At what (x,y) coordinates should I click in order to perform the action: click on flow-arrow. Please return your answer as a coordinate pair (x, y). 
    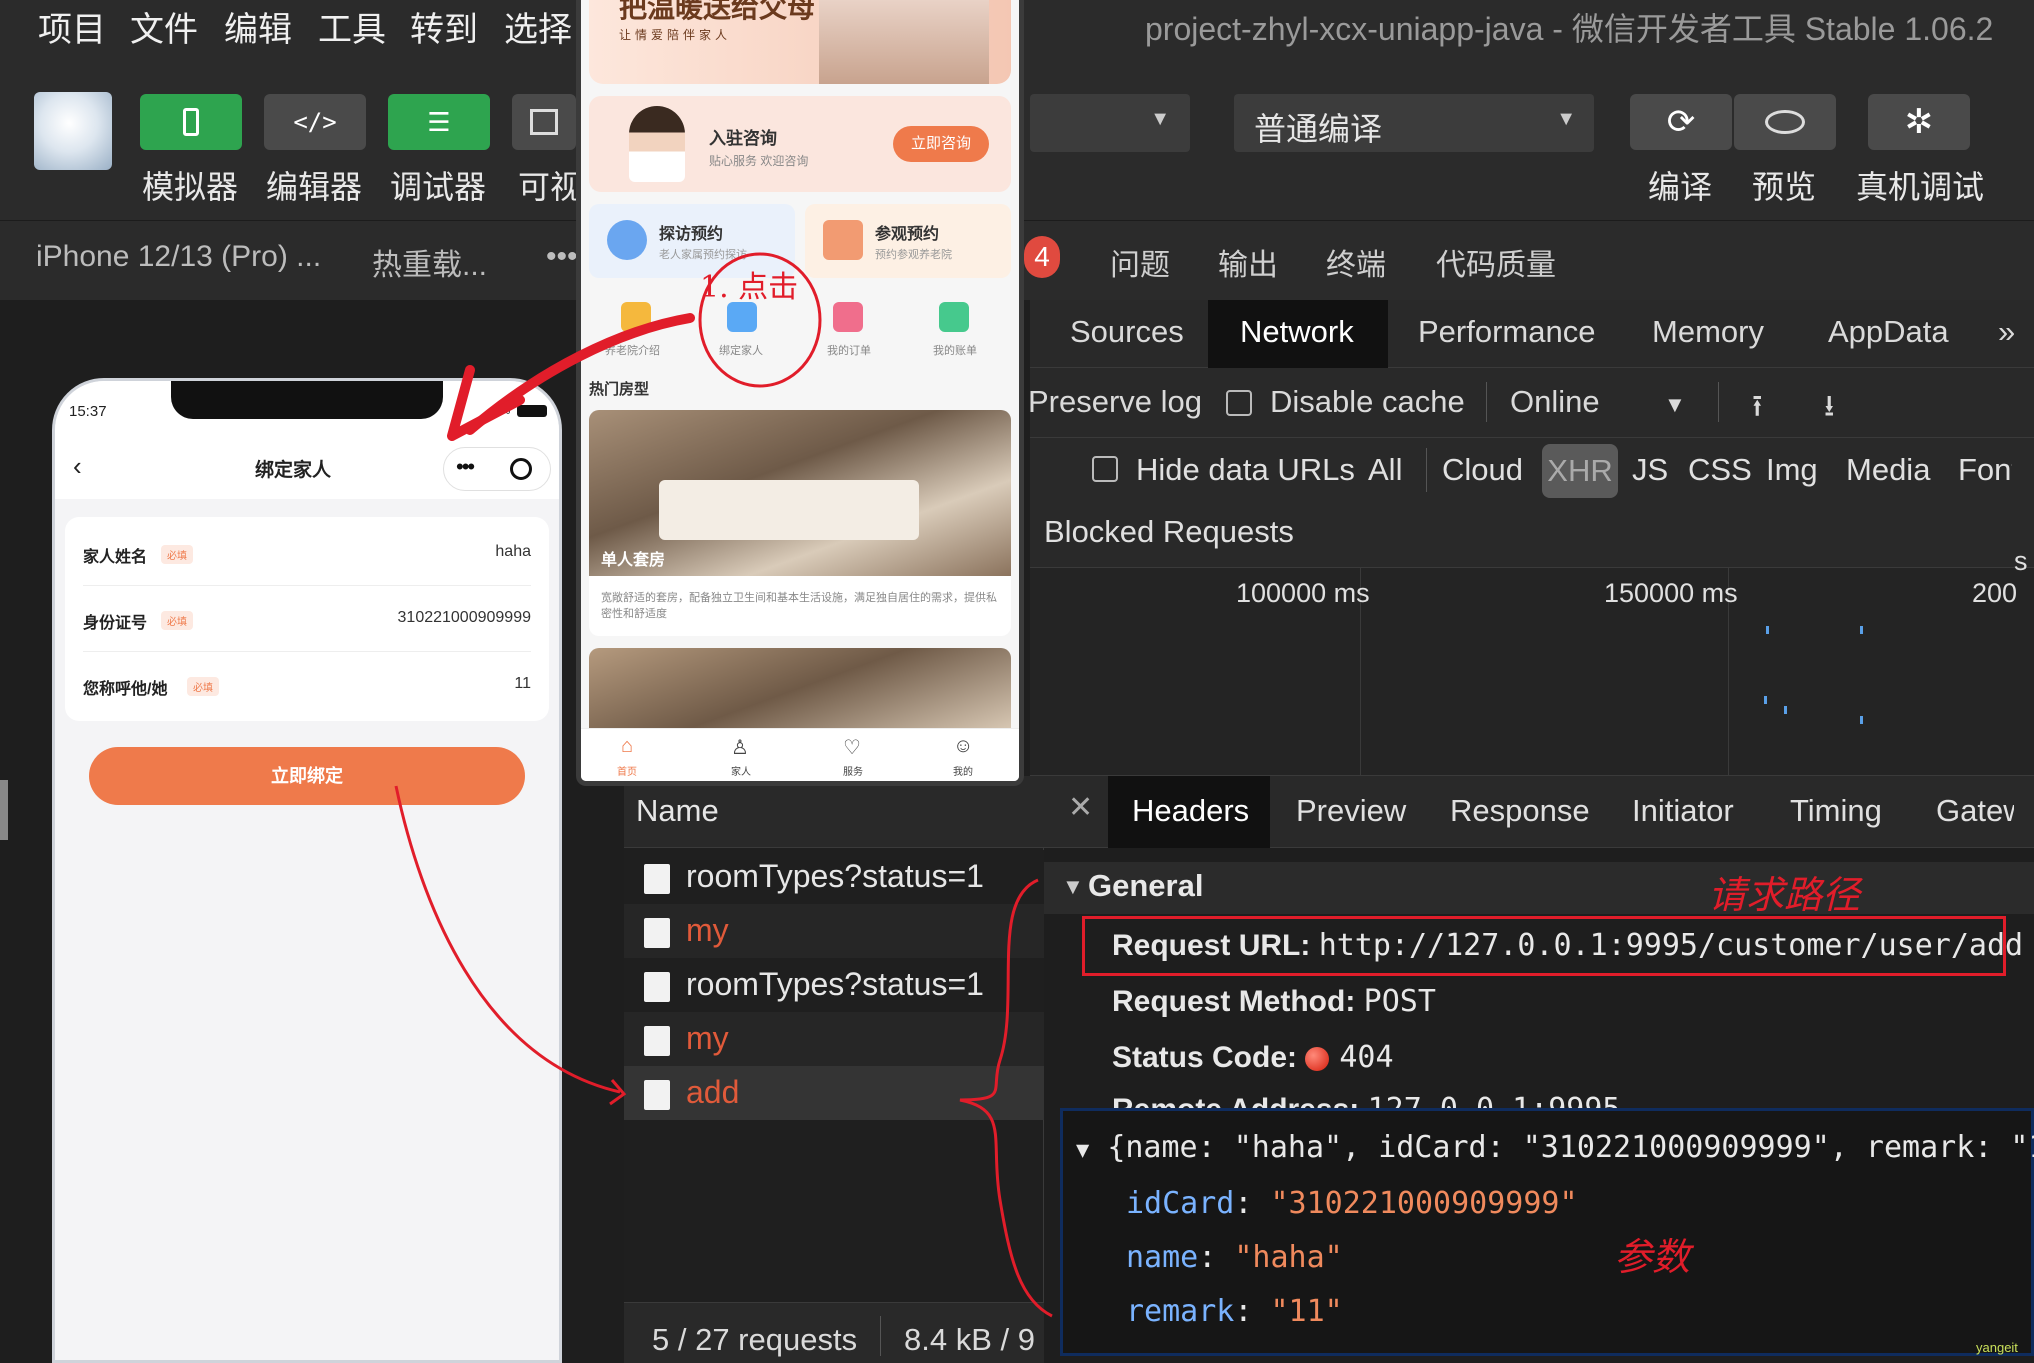
    Looking at the image, I should click on (507, 939).